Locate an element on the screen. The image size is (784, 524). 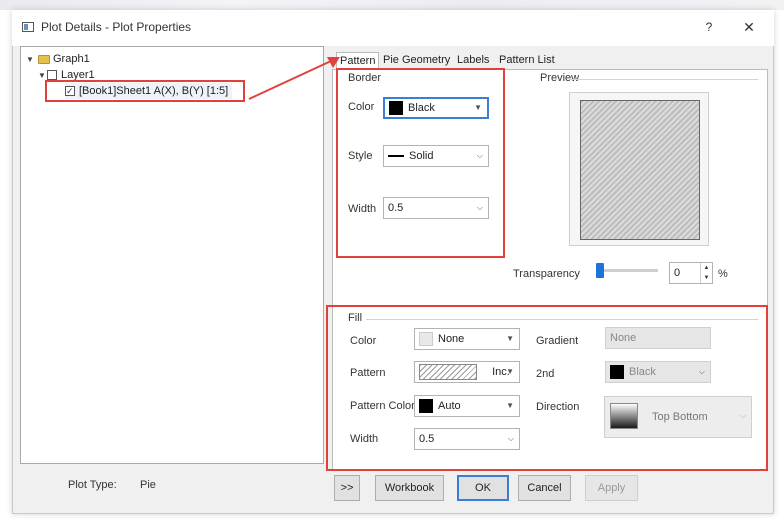
background-strip is located at coordinates (392, 5).